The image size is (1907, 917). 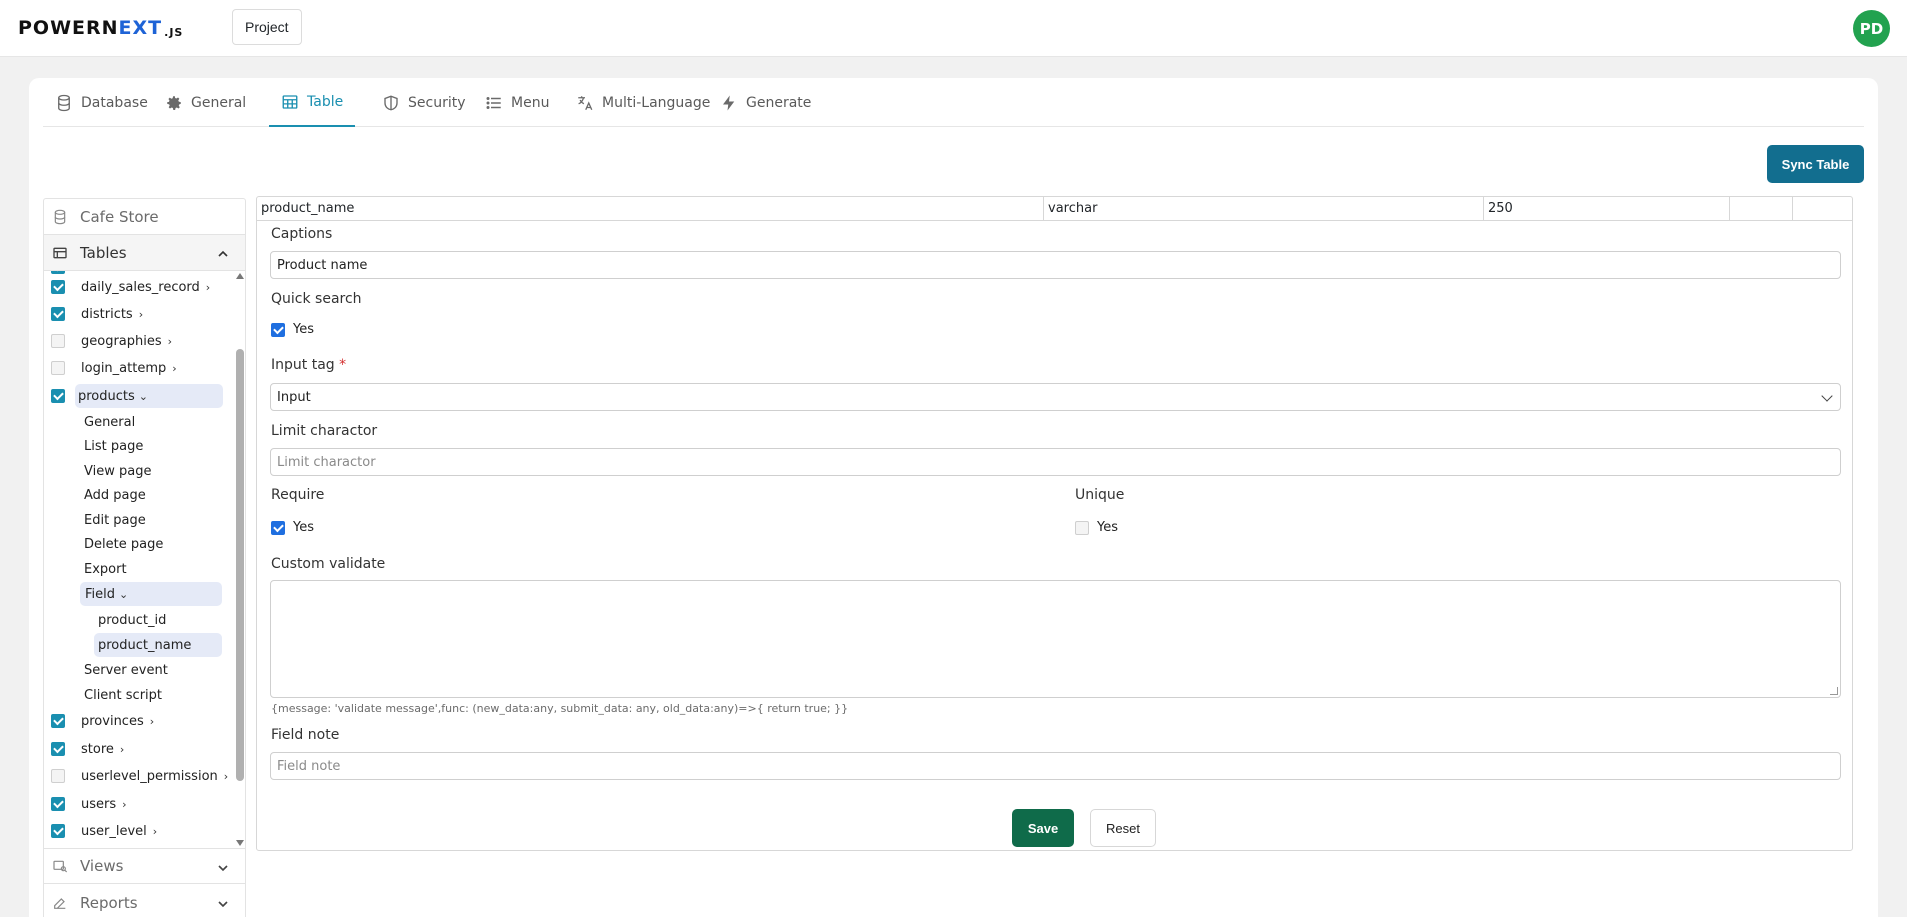 I want to click on product-child-general: General, so click(x=109, y=422).